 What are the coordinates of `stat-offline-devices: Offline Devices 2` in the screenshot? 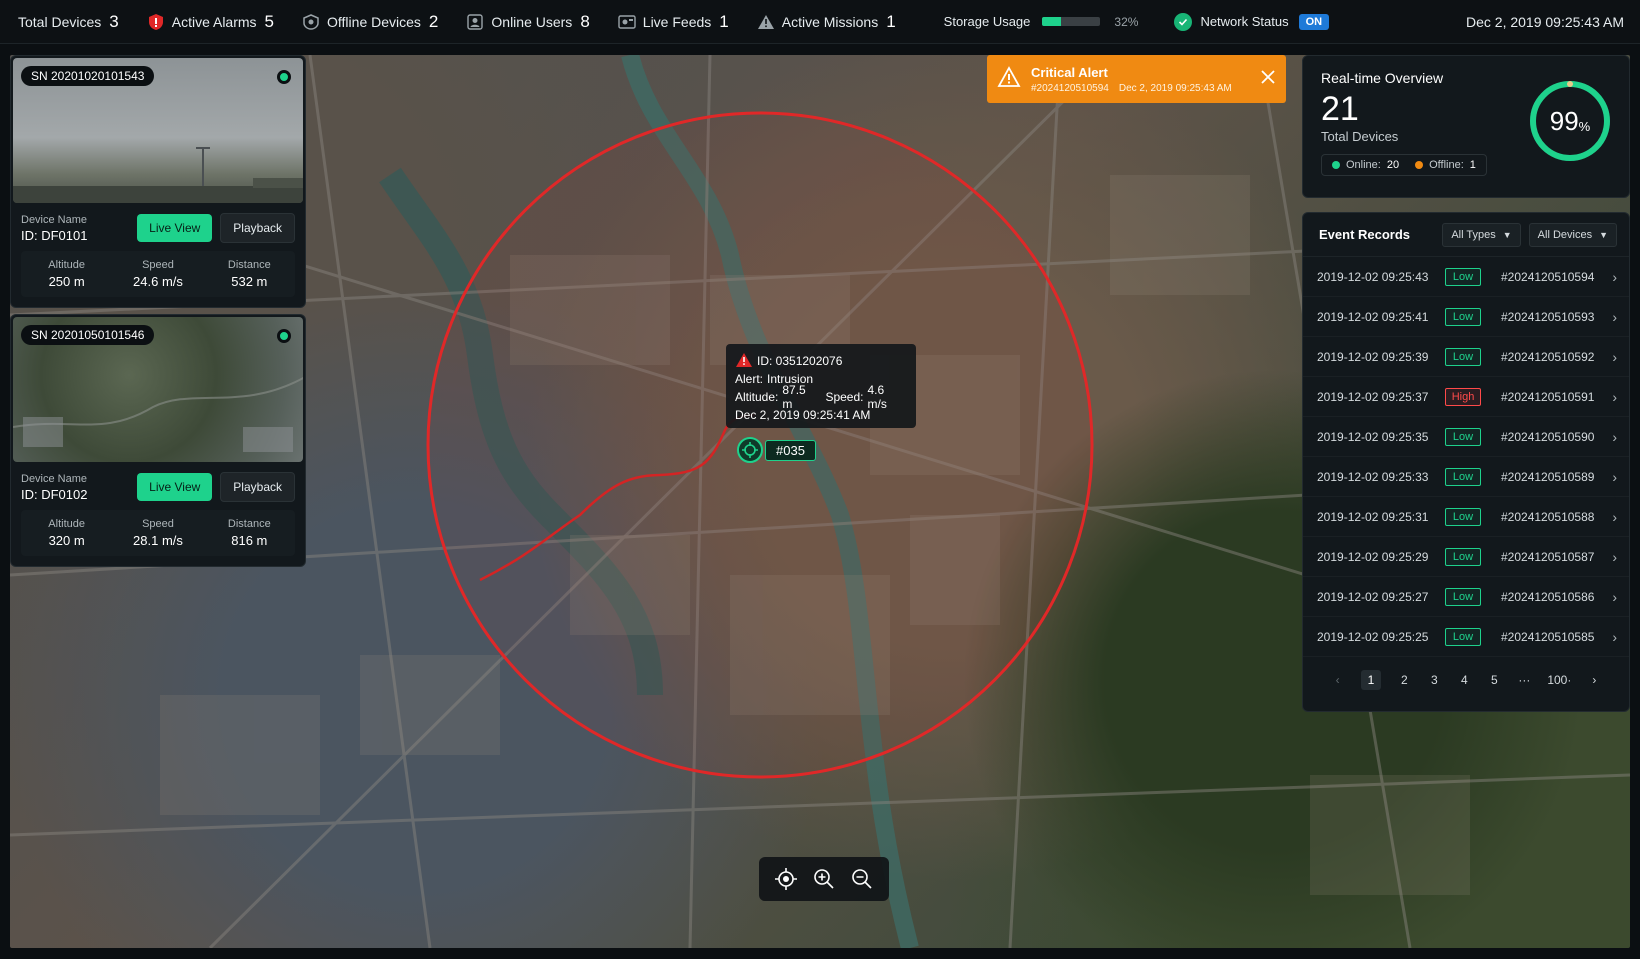 It's located at (370, 22).